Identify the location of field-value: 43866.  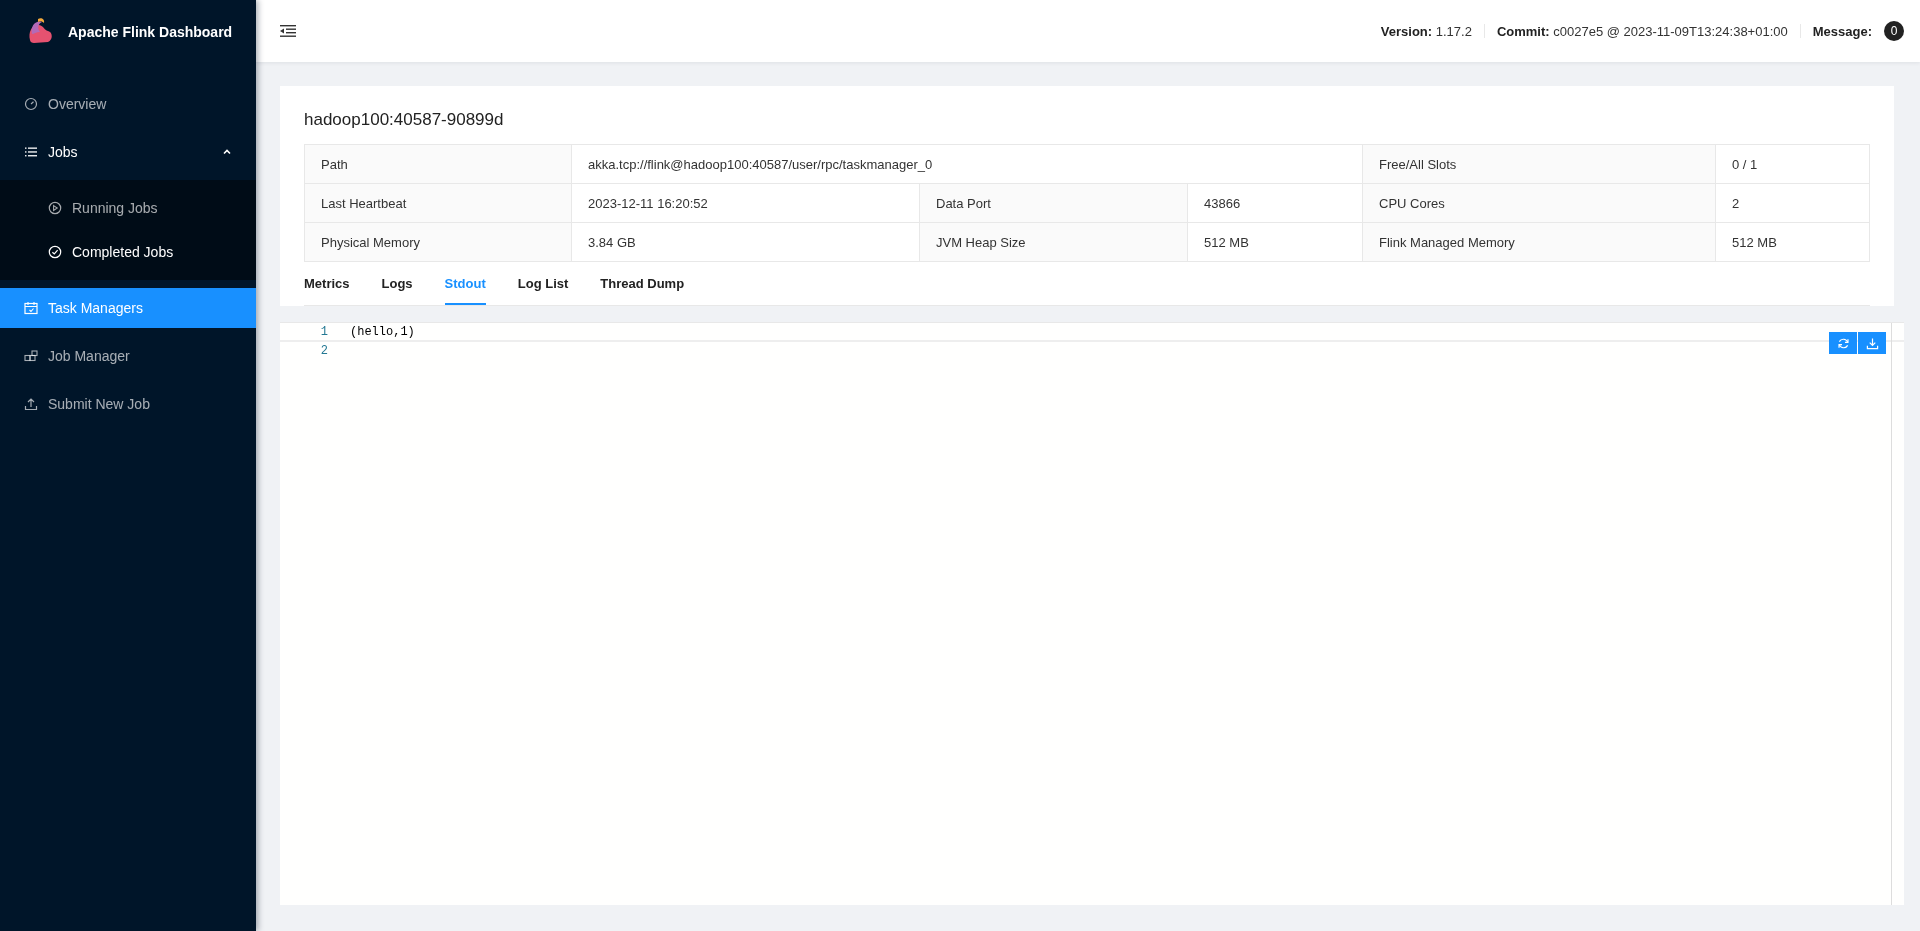
(1275, 203).